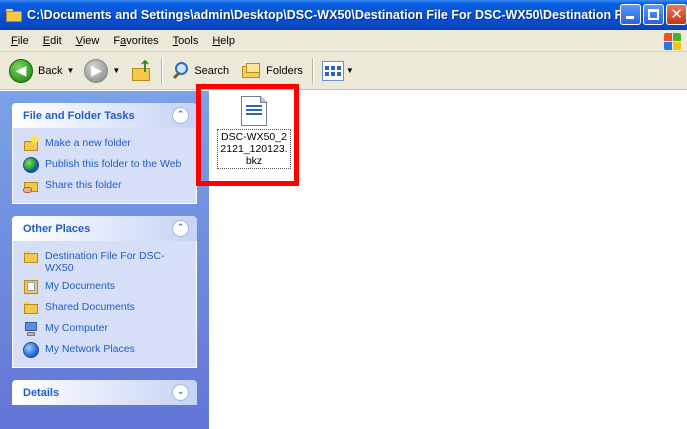  Describe the element at coordinates (254, 149) in the screenshot. I see `file-name: DSC-WX50_22121_120123.bkz` at that location.